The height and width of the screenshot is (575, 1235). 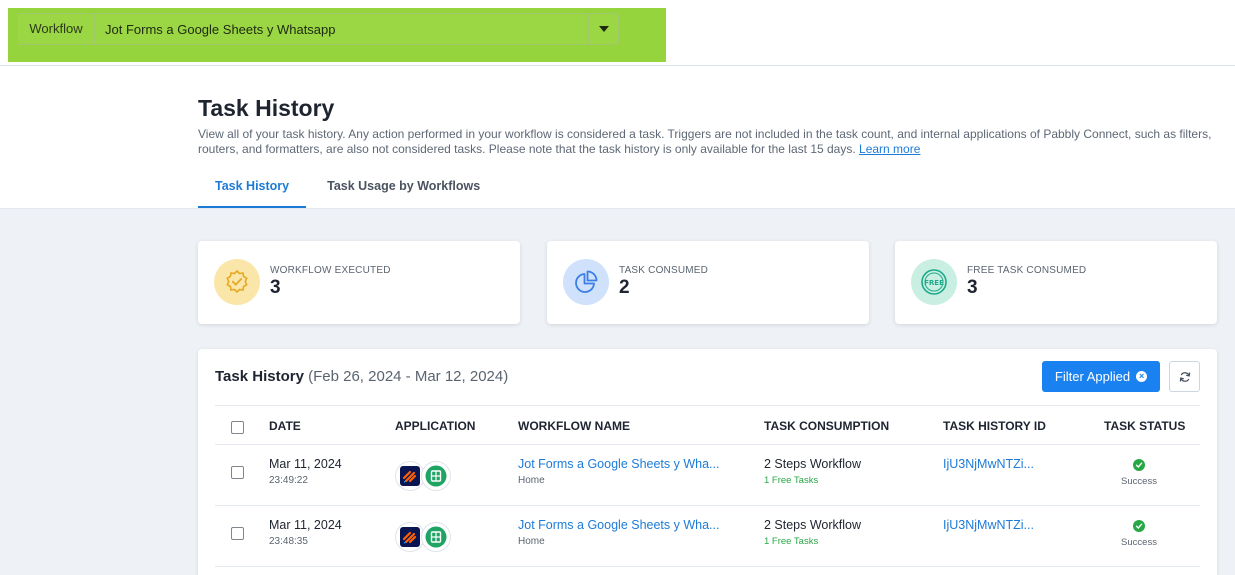 I want to click on stat-value: 2, so click(x=624, y=287).